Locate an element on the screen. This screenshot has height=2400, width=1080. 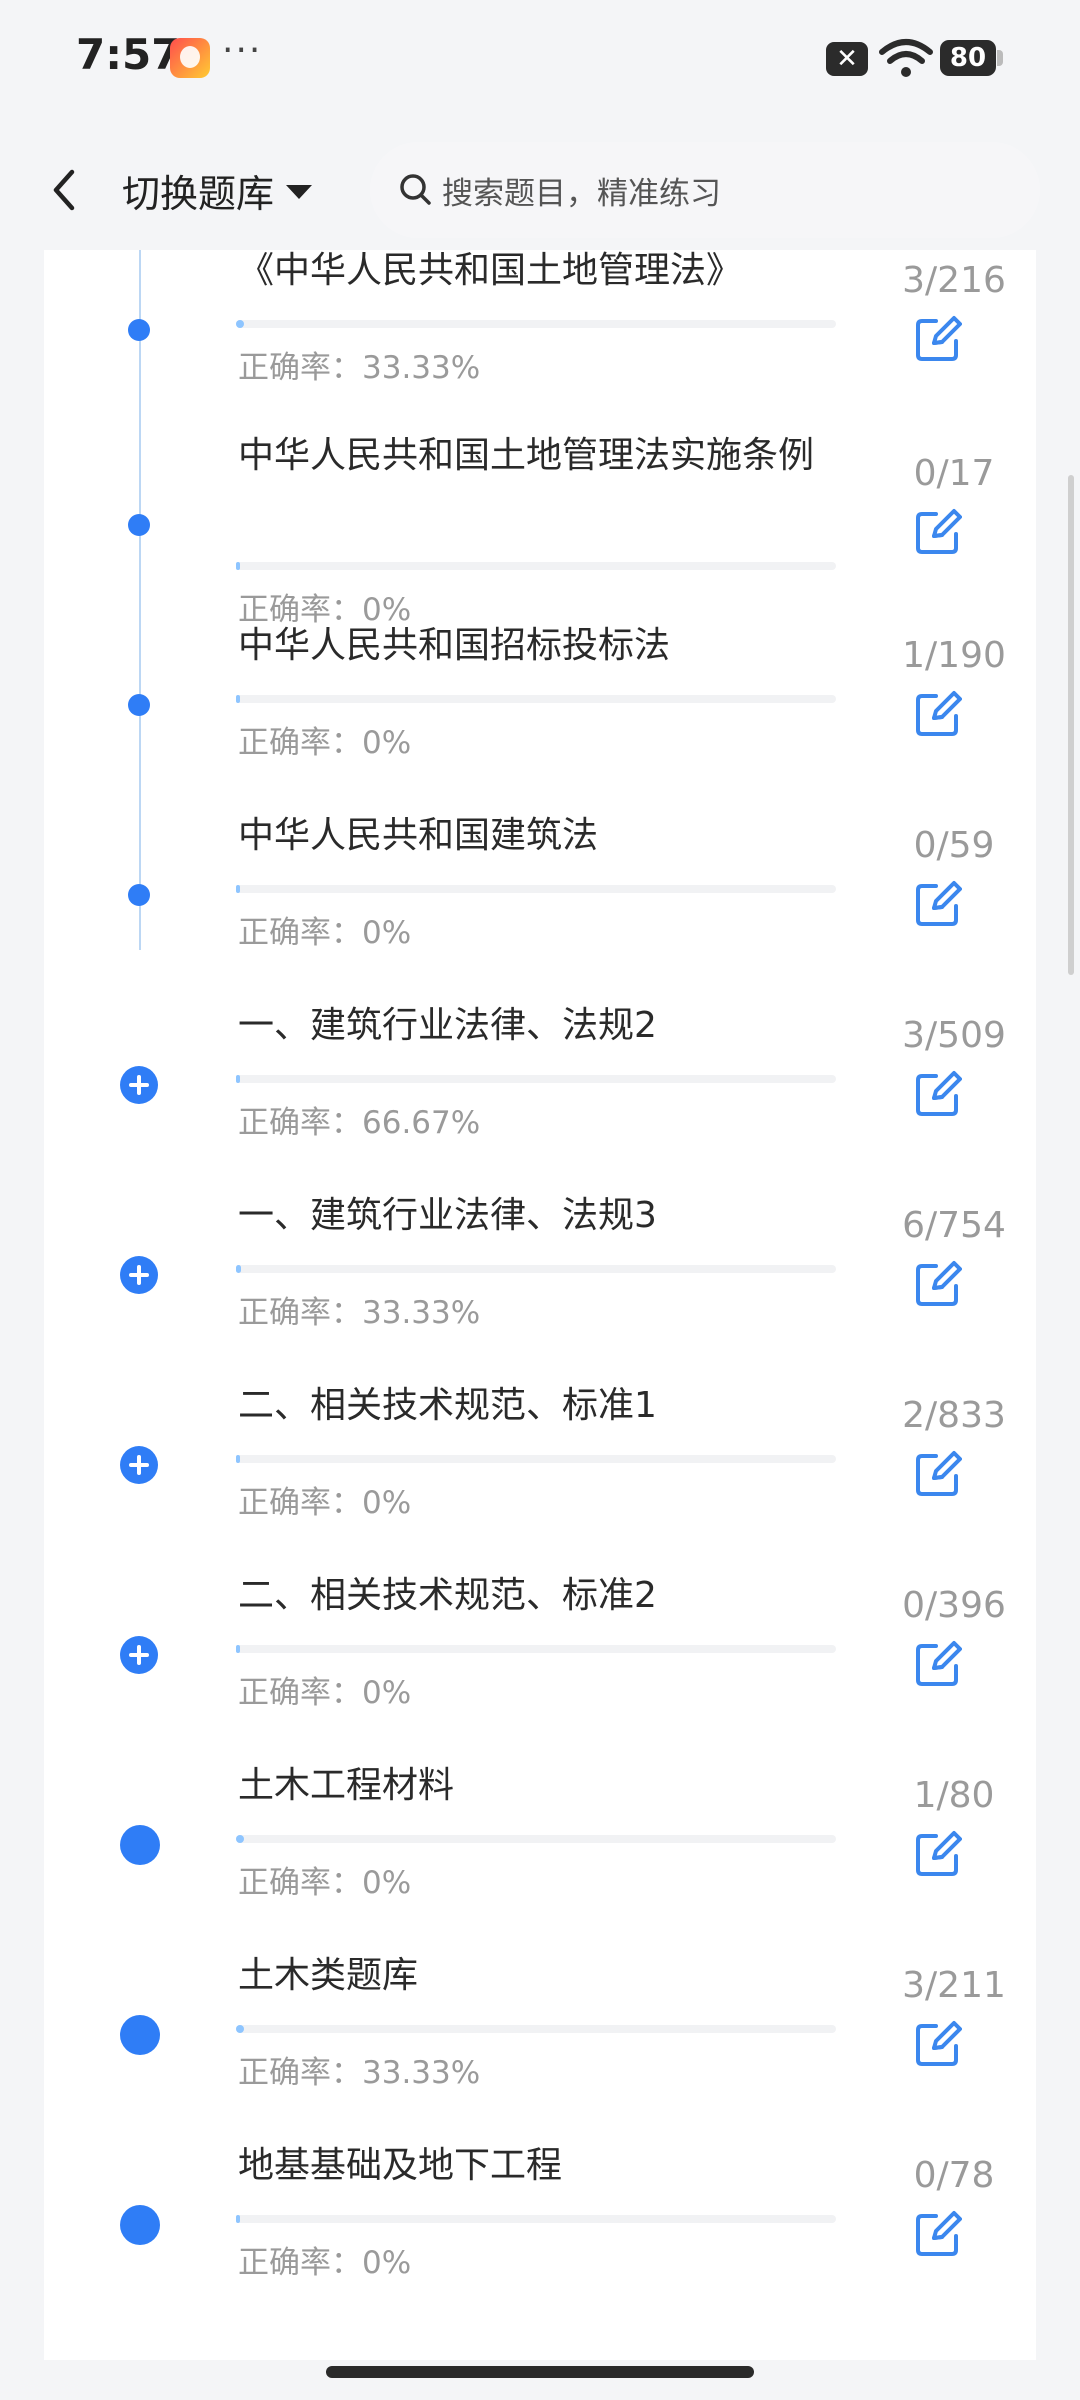
battery-icon: 80 is located at coordinates (968, 58).